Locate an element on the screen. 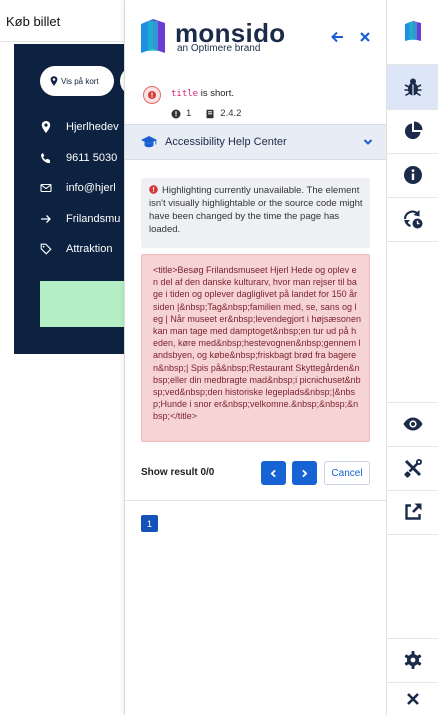 The width and height of the screenshot is (438, 715). book-icon is located at coordinates (210, 113).